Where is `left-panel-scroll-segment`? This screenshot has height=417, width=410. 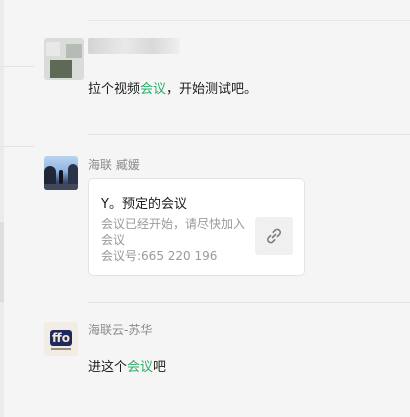
left-panel-scroll-segment is located at coordinates (2, 262).